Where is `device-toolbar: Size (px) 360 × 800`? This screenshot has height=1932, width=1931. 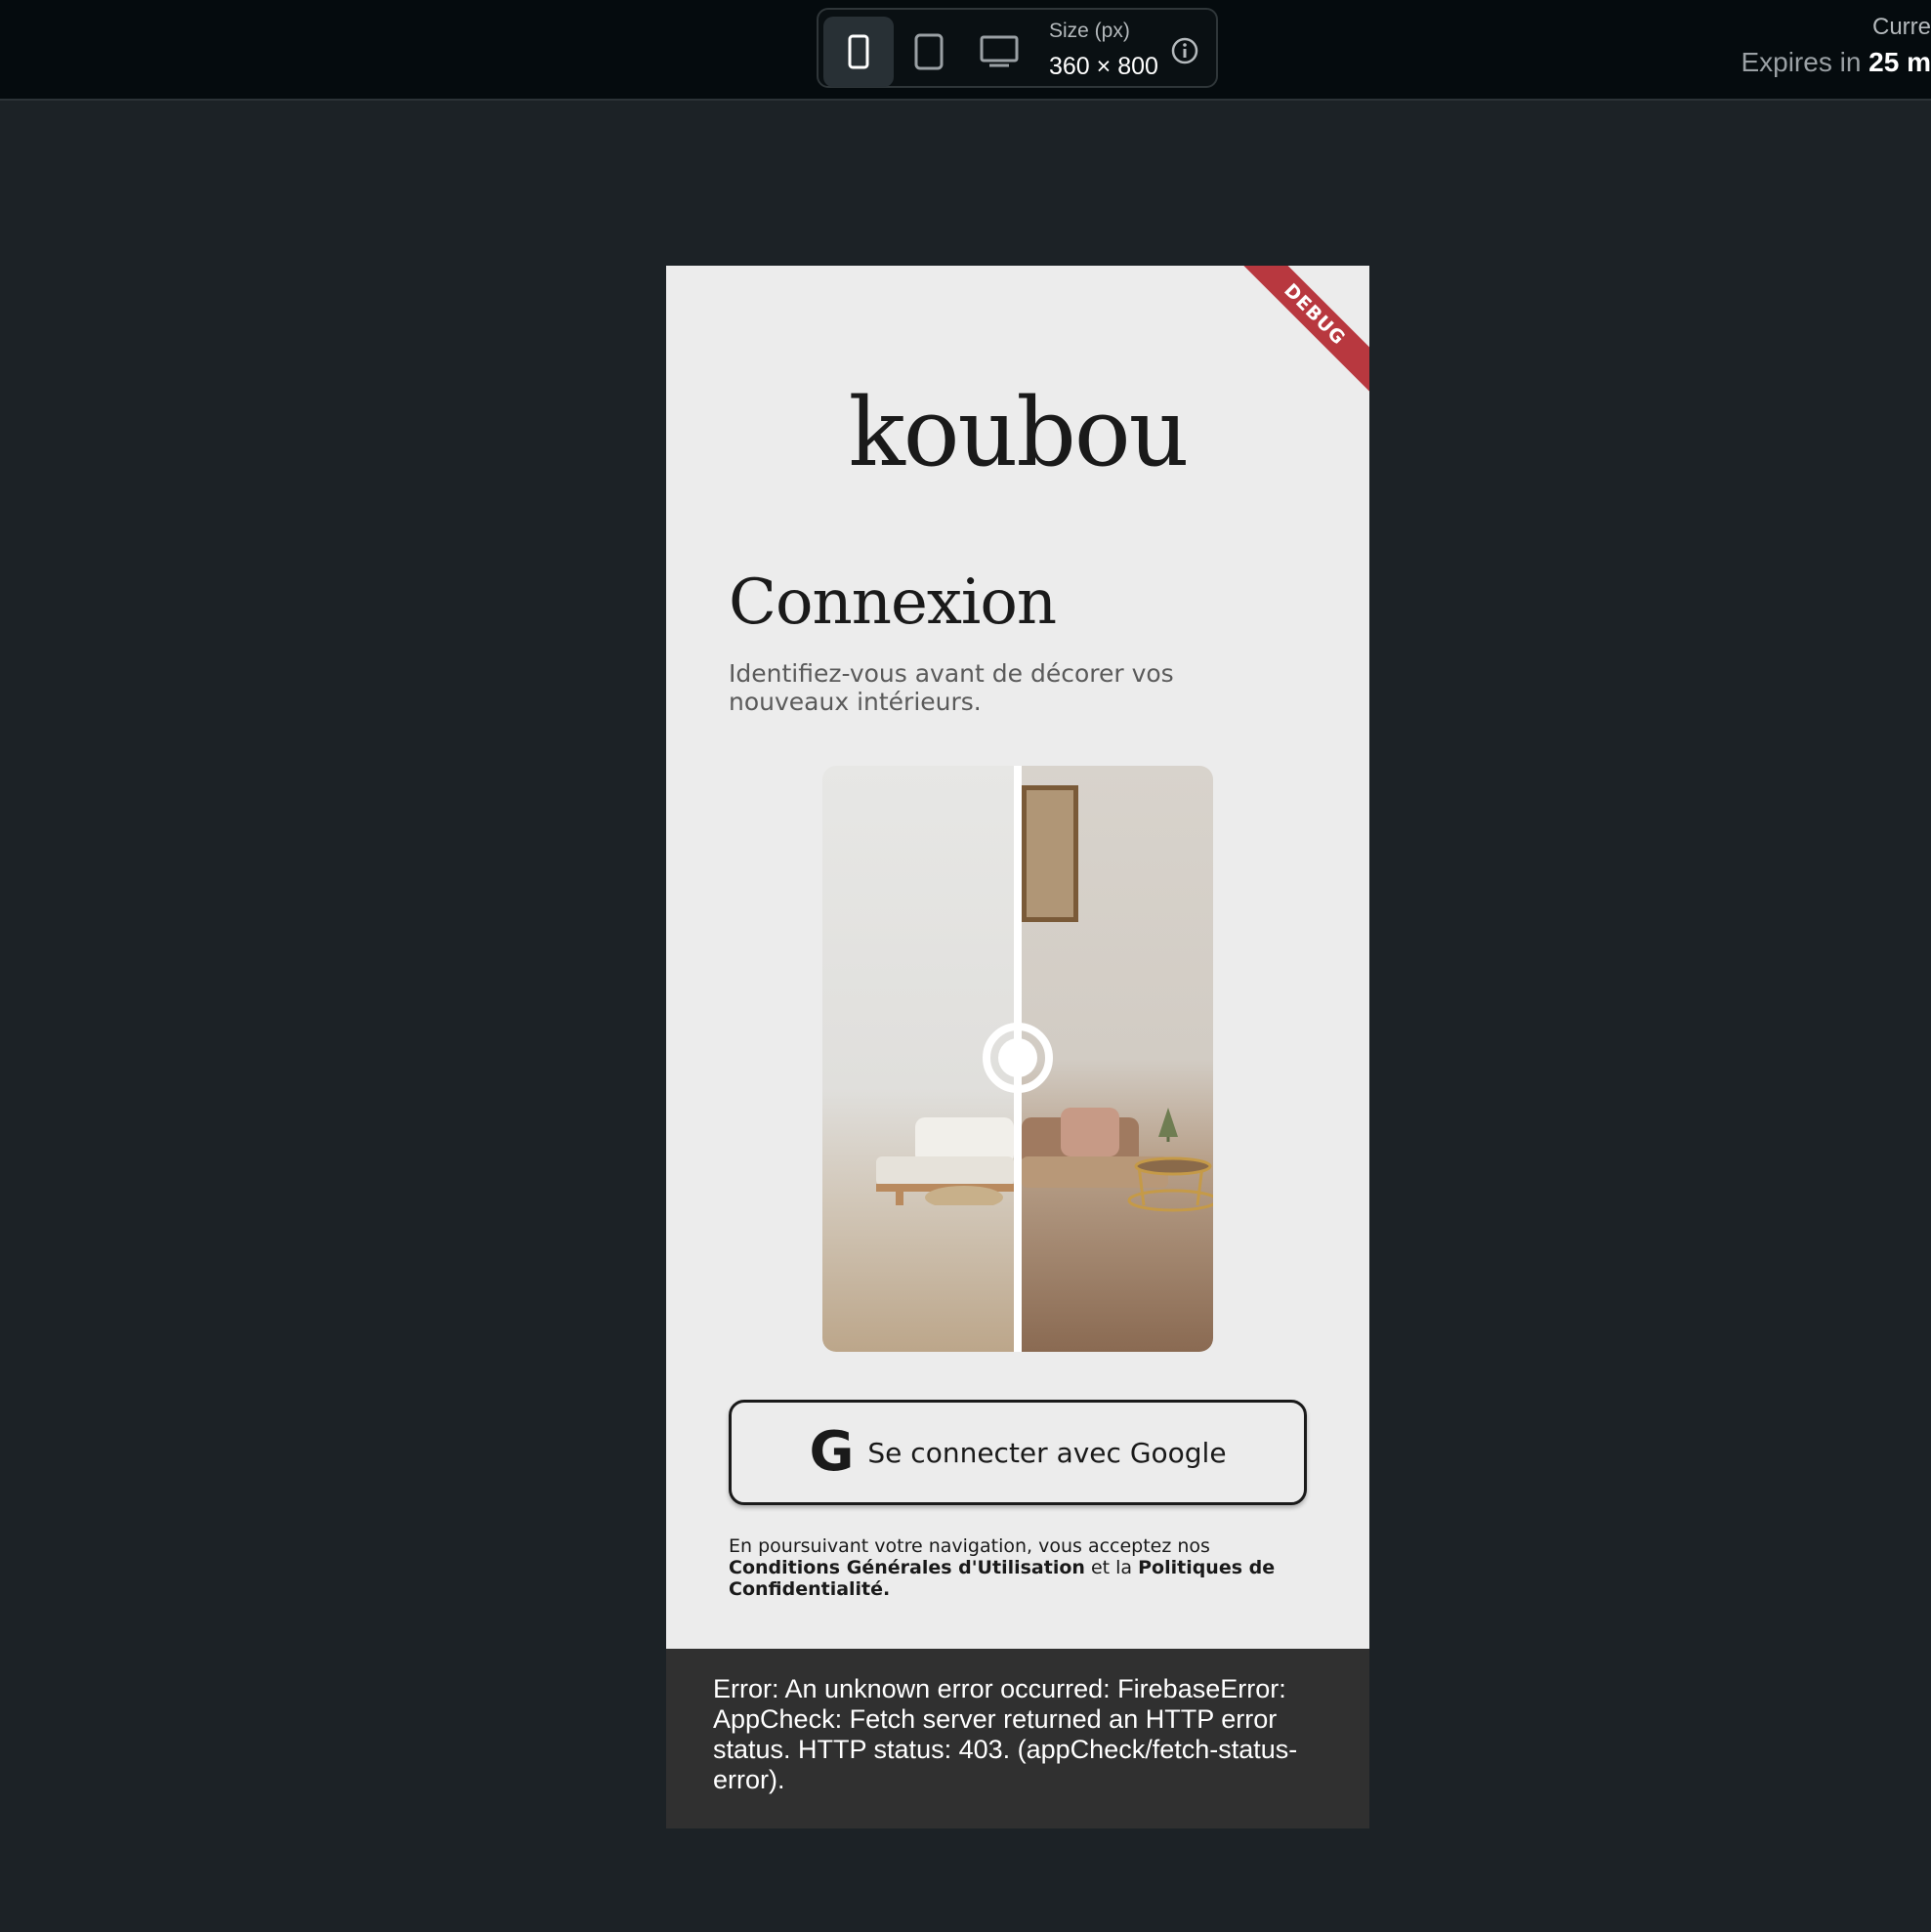 device-toolbar: Size (px) 360 × 800 is located at coordinates (1017, 48).